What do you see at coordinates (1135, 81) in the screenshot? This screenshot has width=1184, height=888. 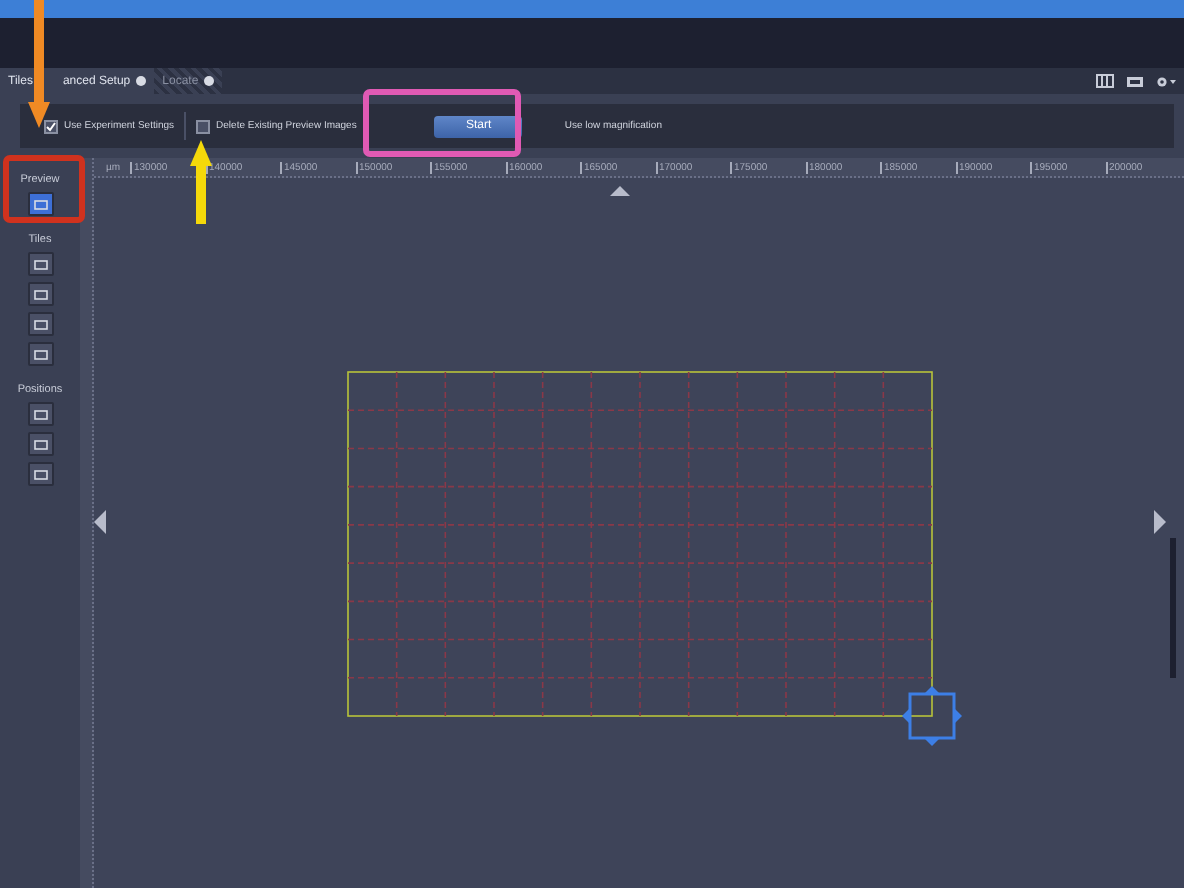 I see `window-icon` at bounding box center [1135, 81].